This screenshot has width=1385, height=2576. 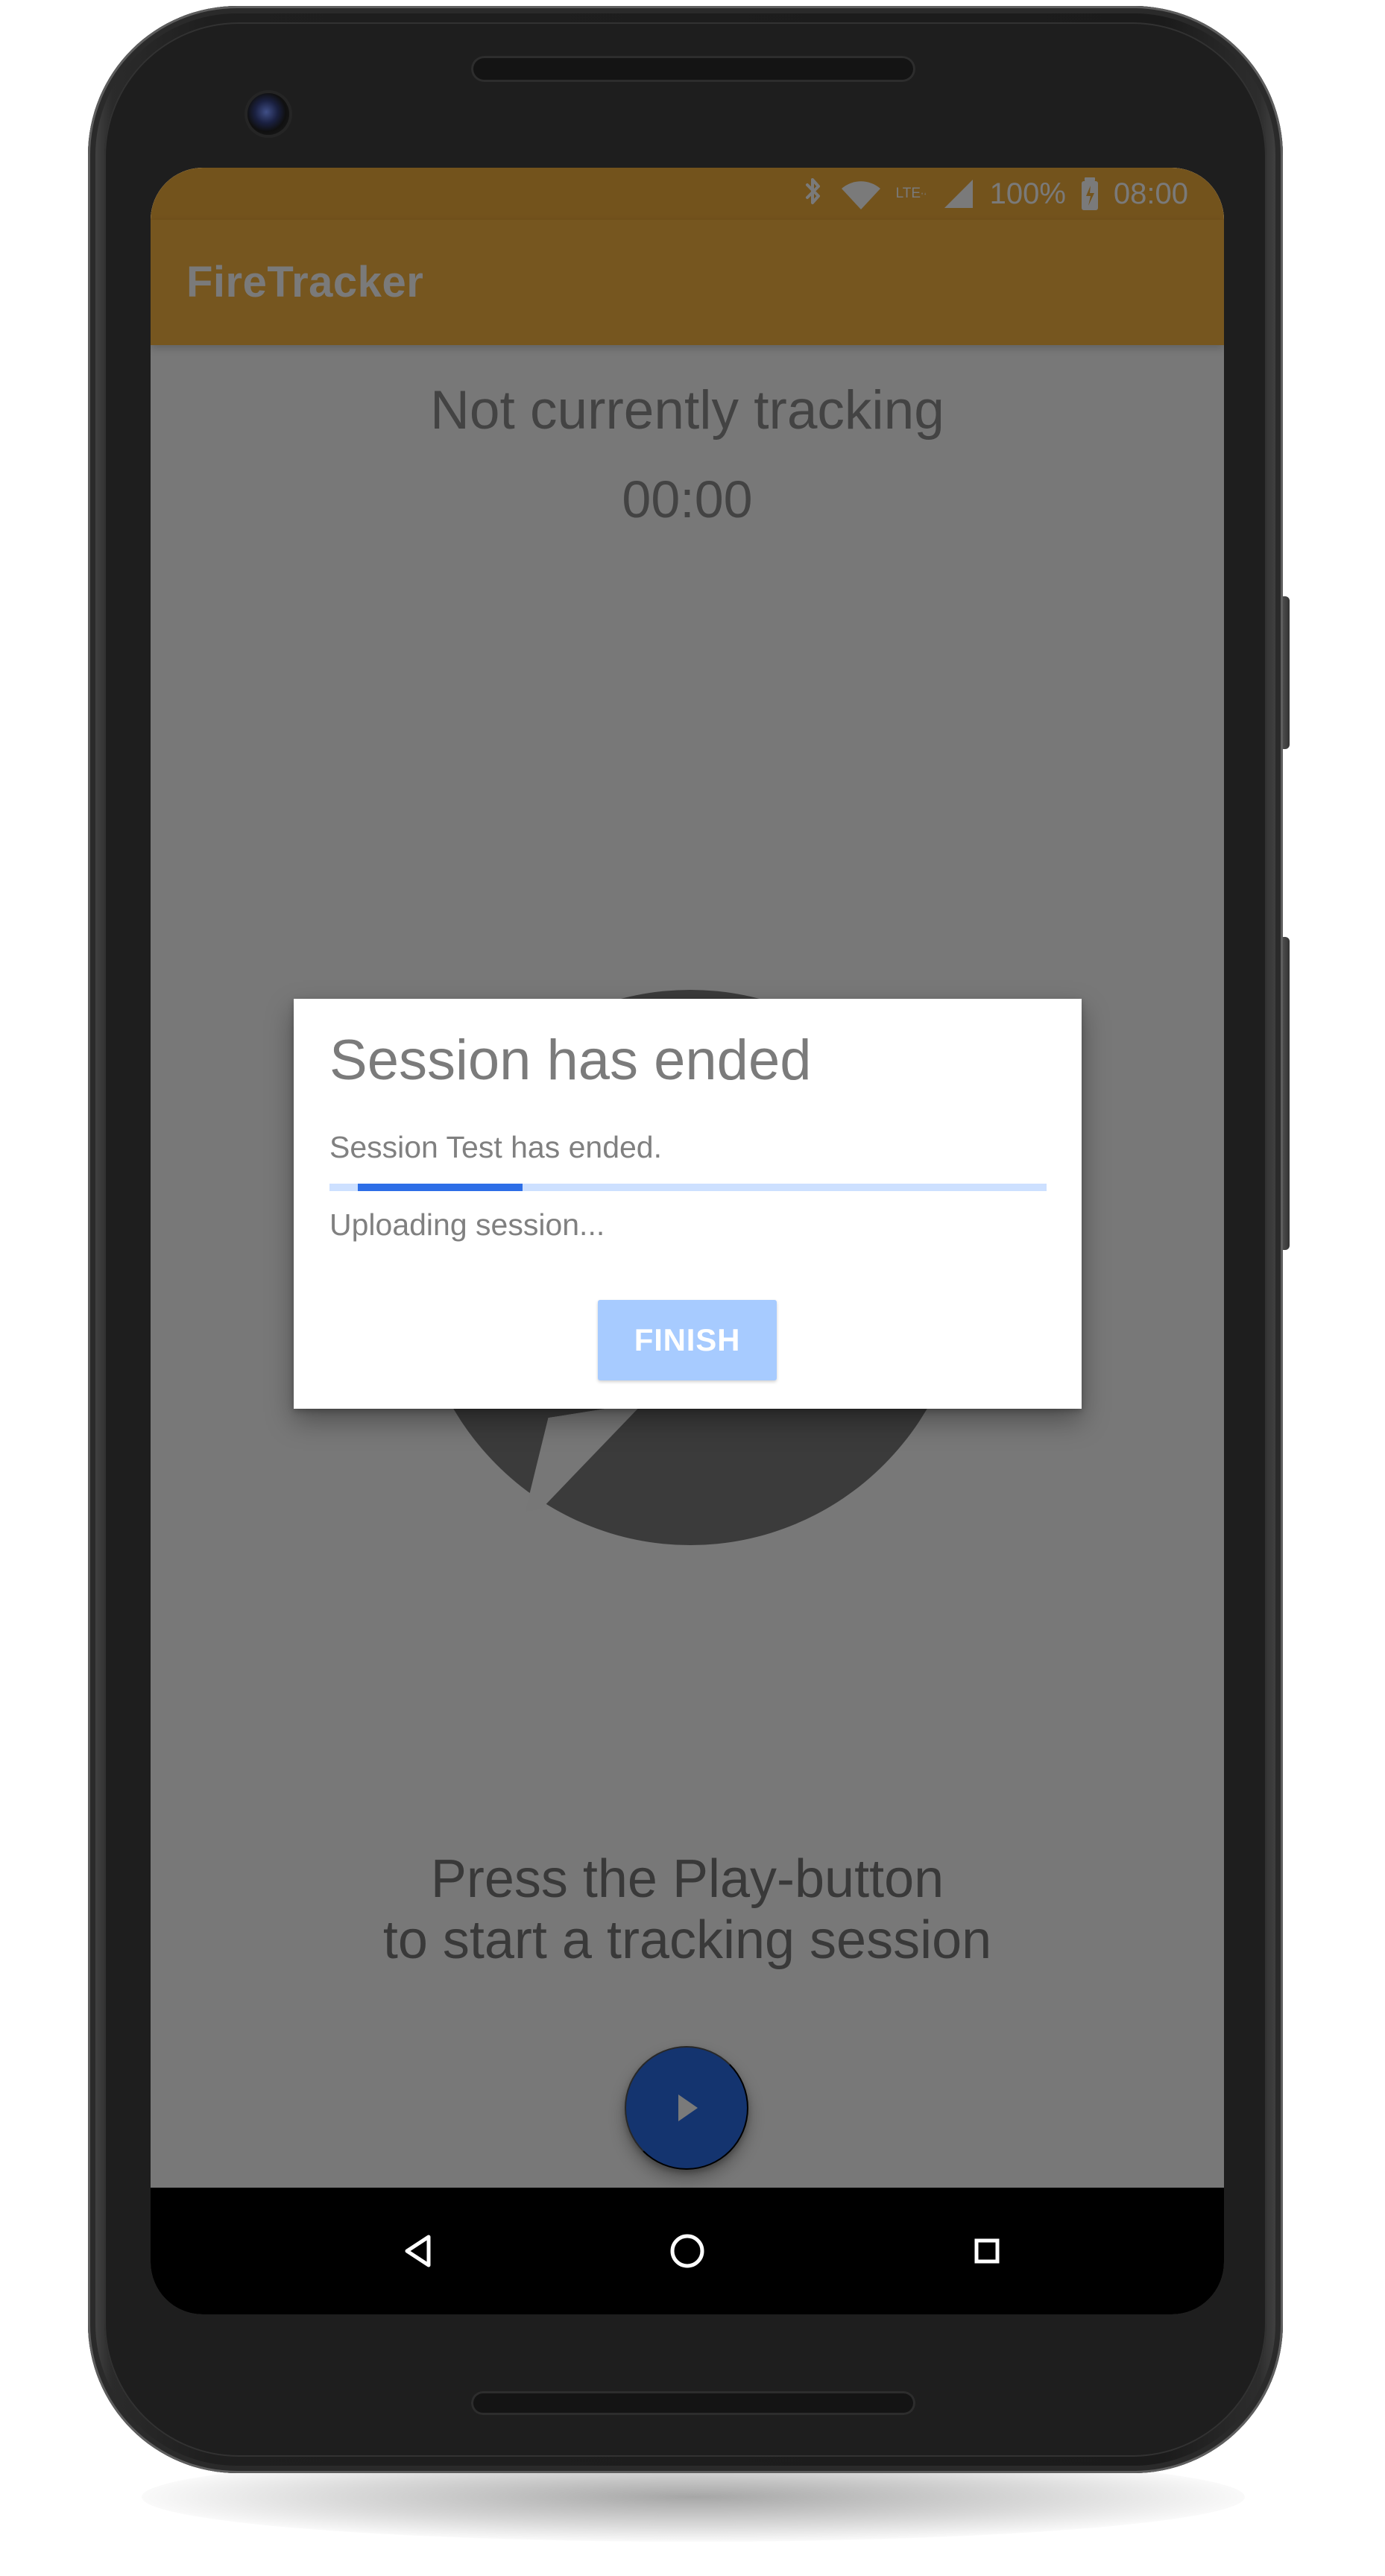 I want to click on upload-progress-fill, so click(x=440, y=1187).